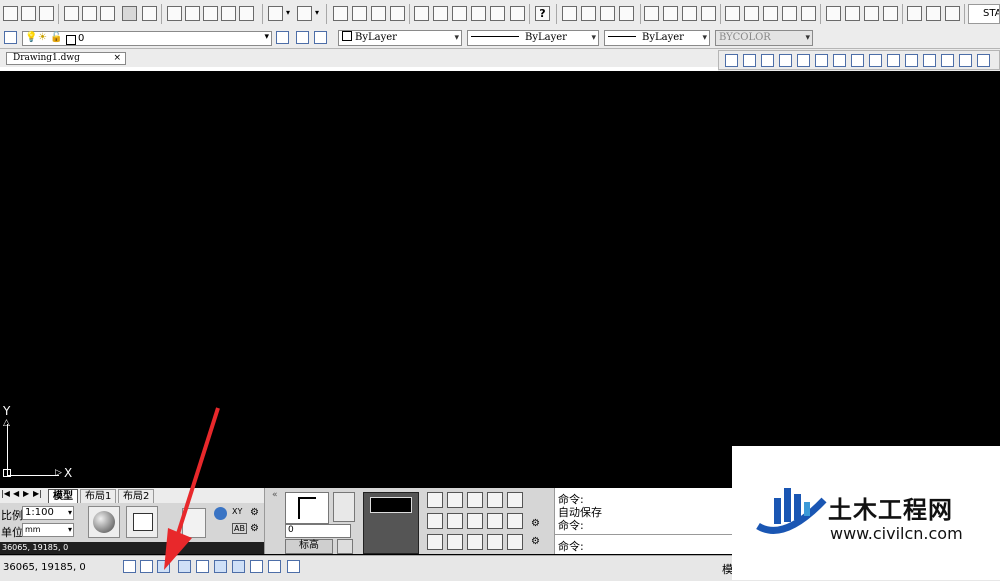  I want to click on mirror-icon, so click(767, 60).